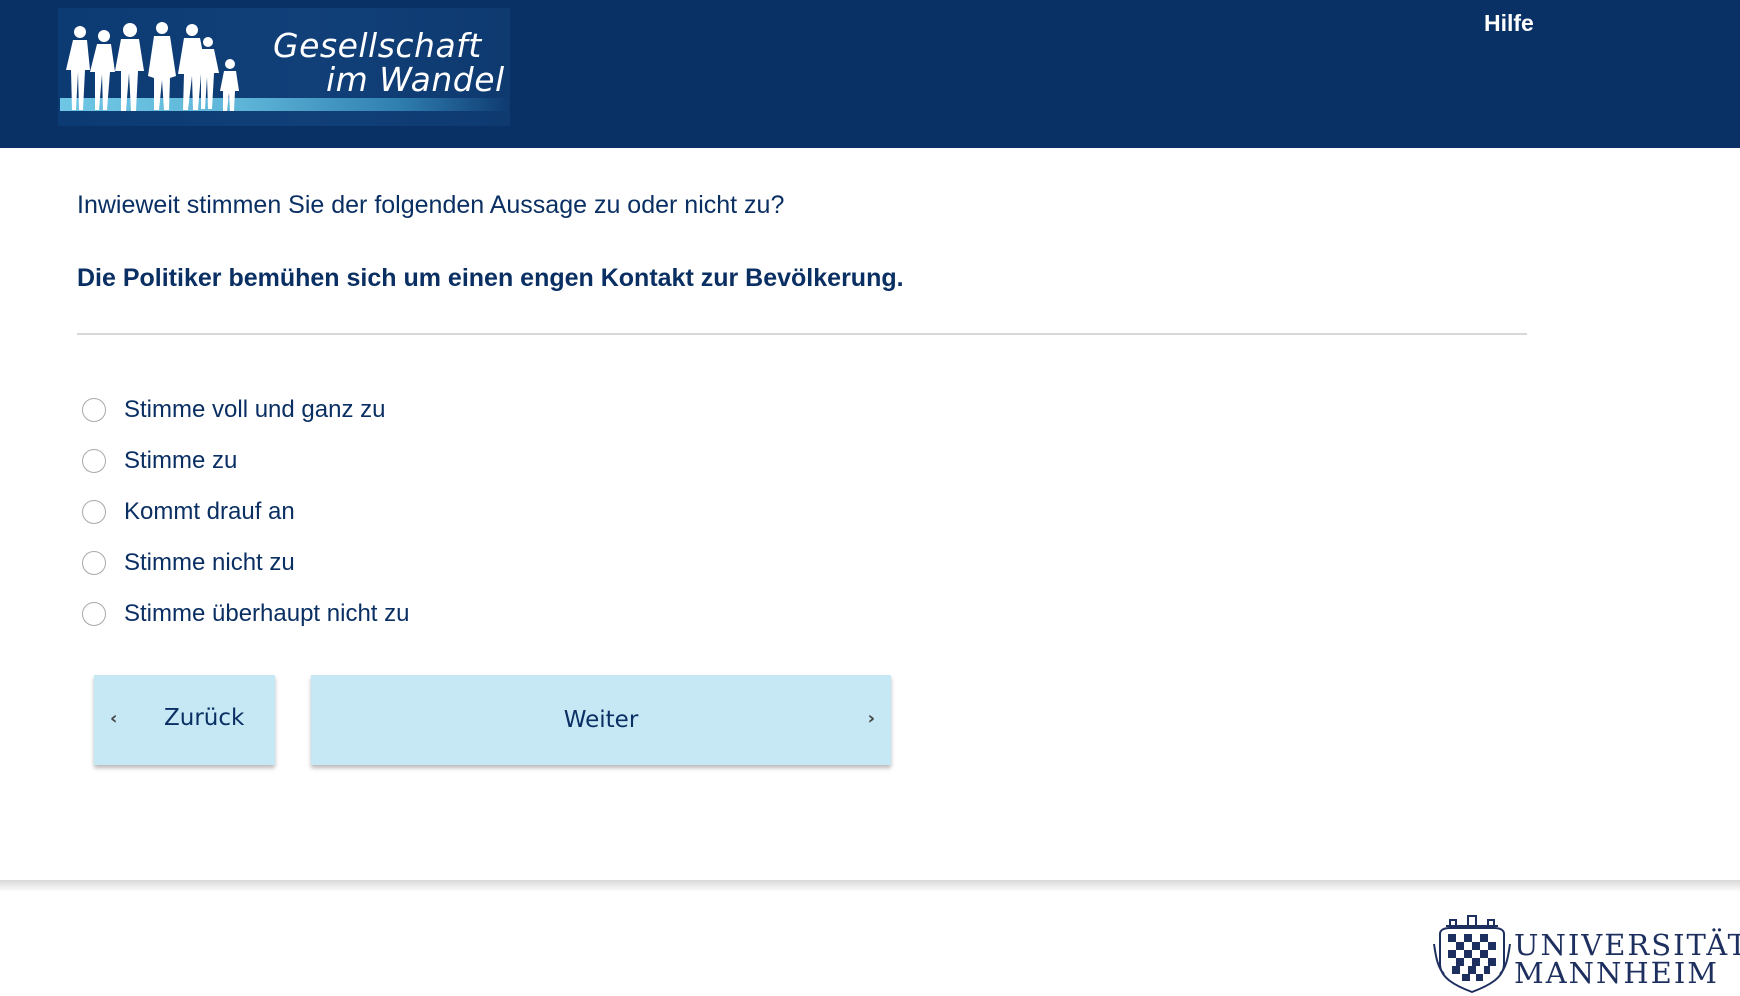 This screenshot has height=996, width=1740. Describe the element at coordinates (415, 79) in the screenshot. I see `logo-text-line2: im Wandel` at that location.